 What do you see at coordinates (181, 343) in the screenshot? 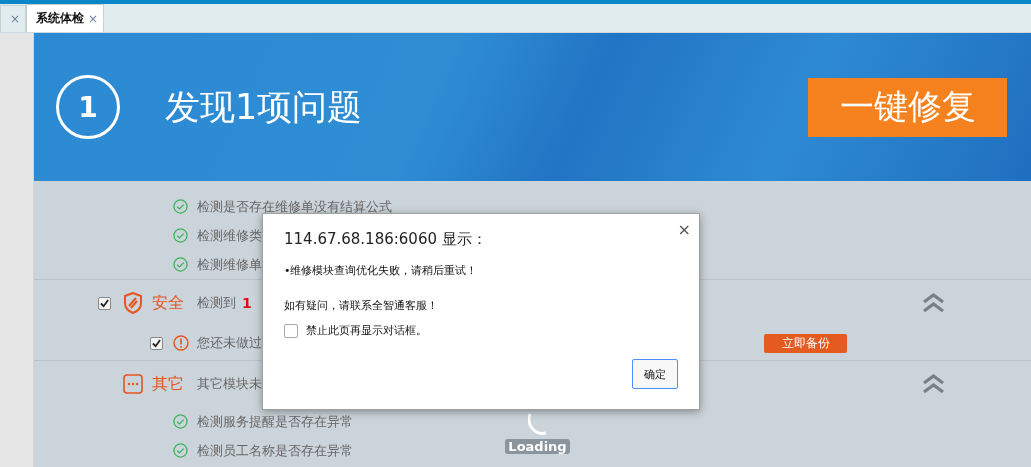
I see `warning-icon` at bounding box center [181, 343].